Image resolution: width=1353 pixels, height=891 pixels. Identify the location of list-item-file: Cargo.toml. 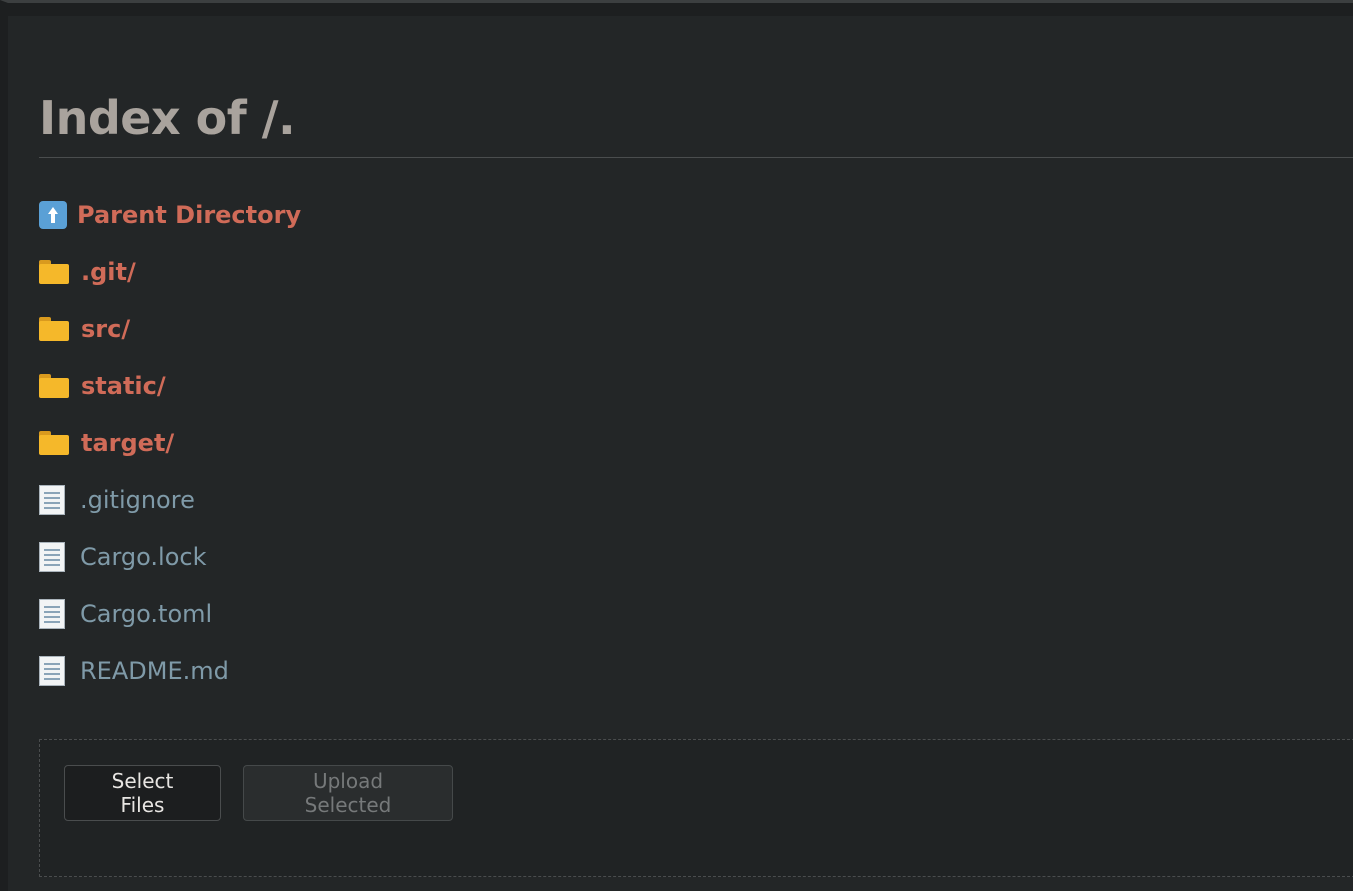
(170, 626).